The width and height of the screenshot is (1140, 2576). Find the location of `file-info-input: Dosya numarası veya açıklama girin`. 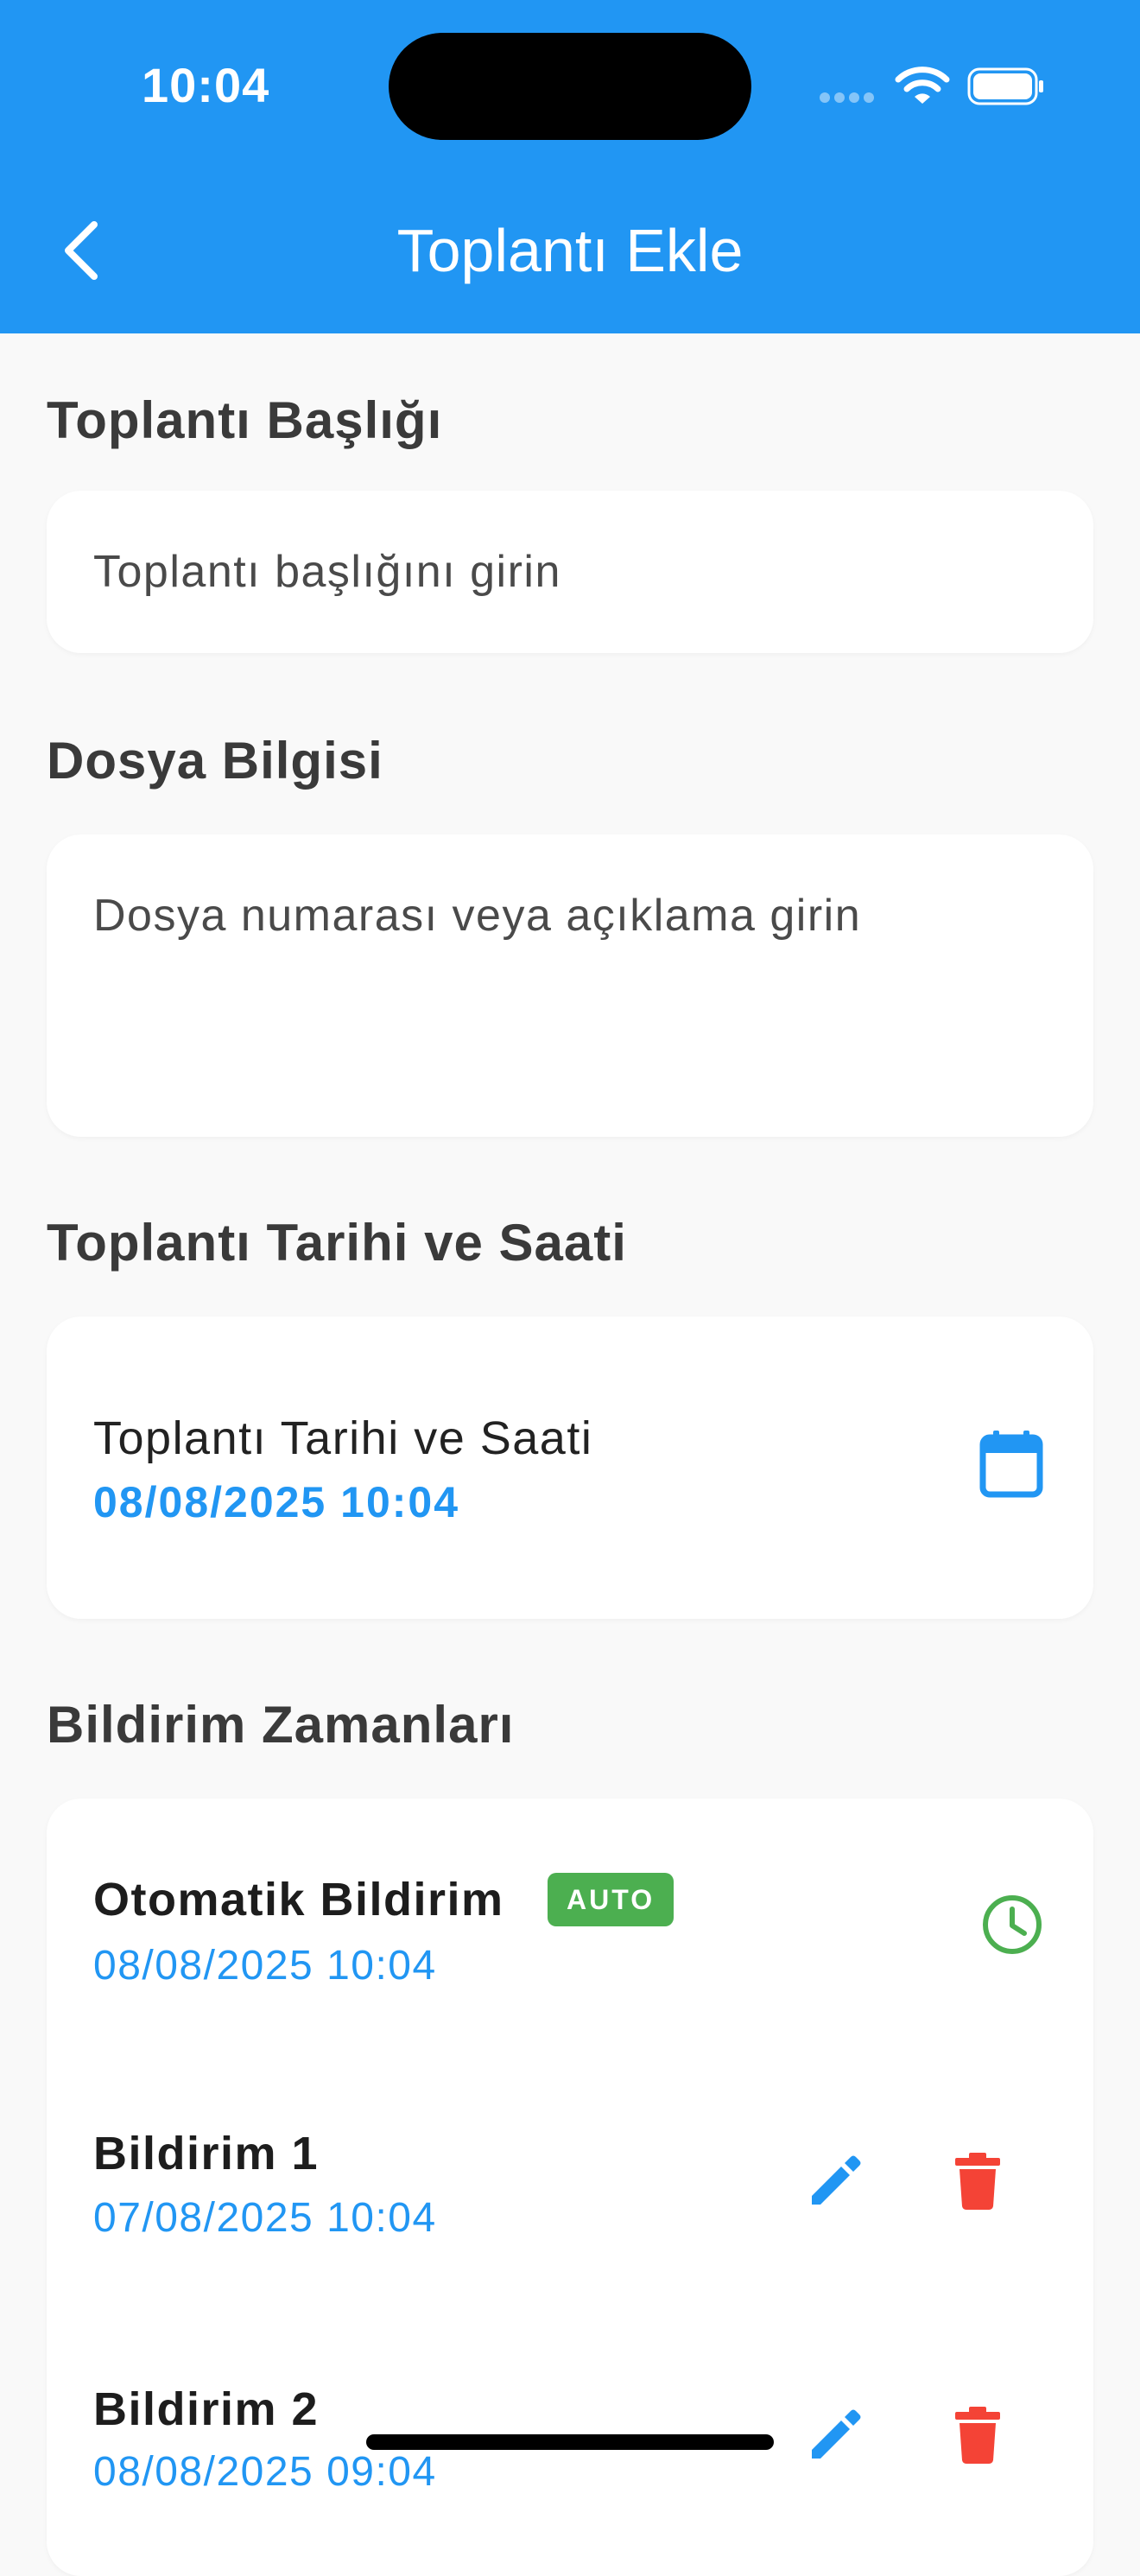

file-info-input: Dosya numarası veya açıklama girin is located at coordinates (570, 985).